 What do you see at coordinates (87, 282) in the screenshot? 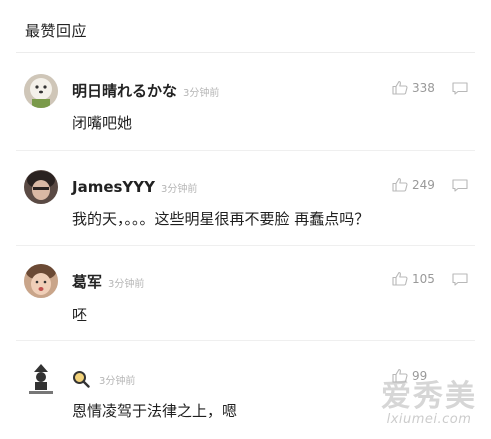
I see `author-name: 葛军` at bounding box center [87, 282].